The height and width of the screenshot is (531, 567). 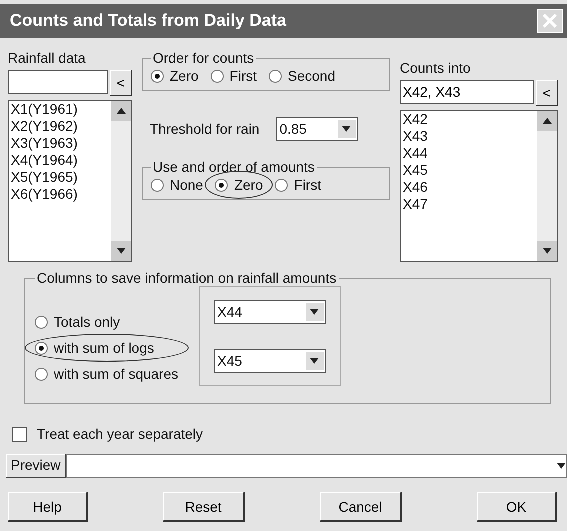 I want to click on field-label: Threshold for rain, so click(x=205, y=129).